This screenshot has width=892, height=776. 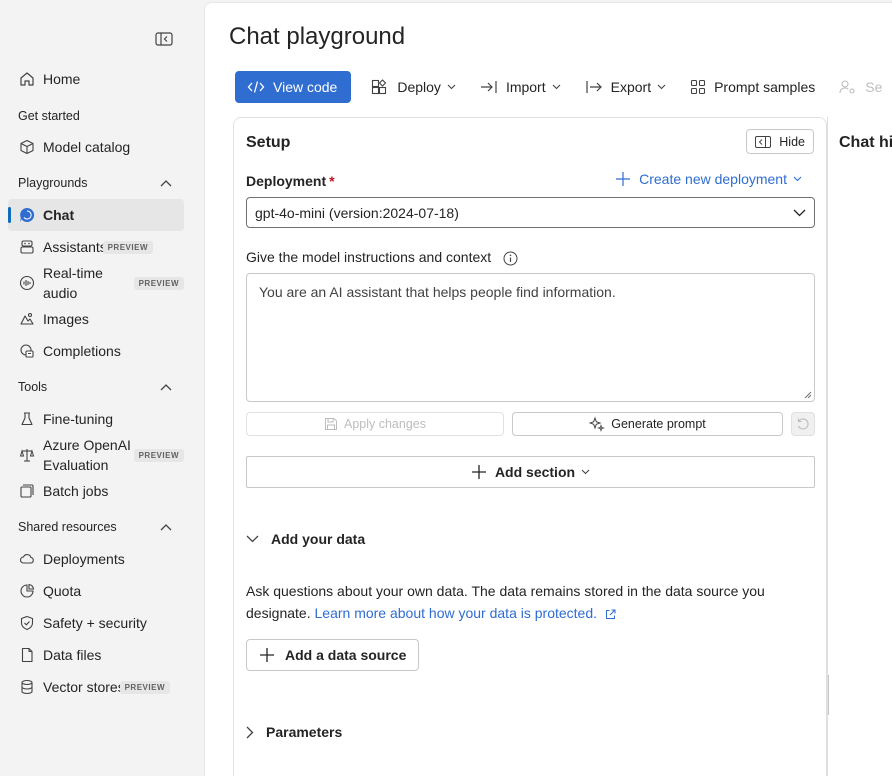 I want to click on sidebar-item-batch-jobs: Batch jobs, so click(x=96, y=491).